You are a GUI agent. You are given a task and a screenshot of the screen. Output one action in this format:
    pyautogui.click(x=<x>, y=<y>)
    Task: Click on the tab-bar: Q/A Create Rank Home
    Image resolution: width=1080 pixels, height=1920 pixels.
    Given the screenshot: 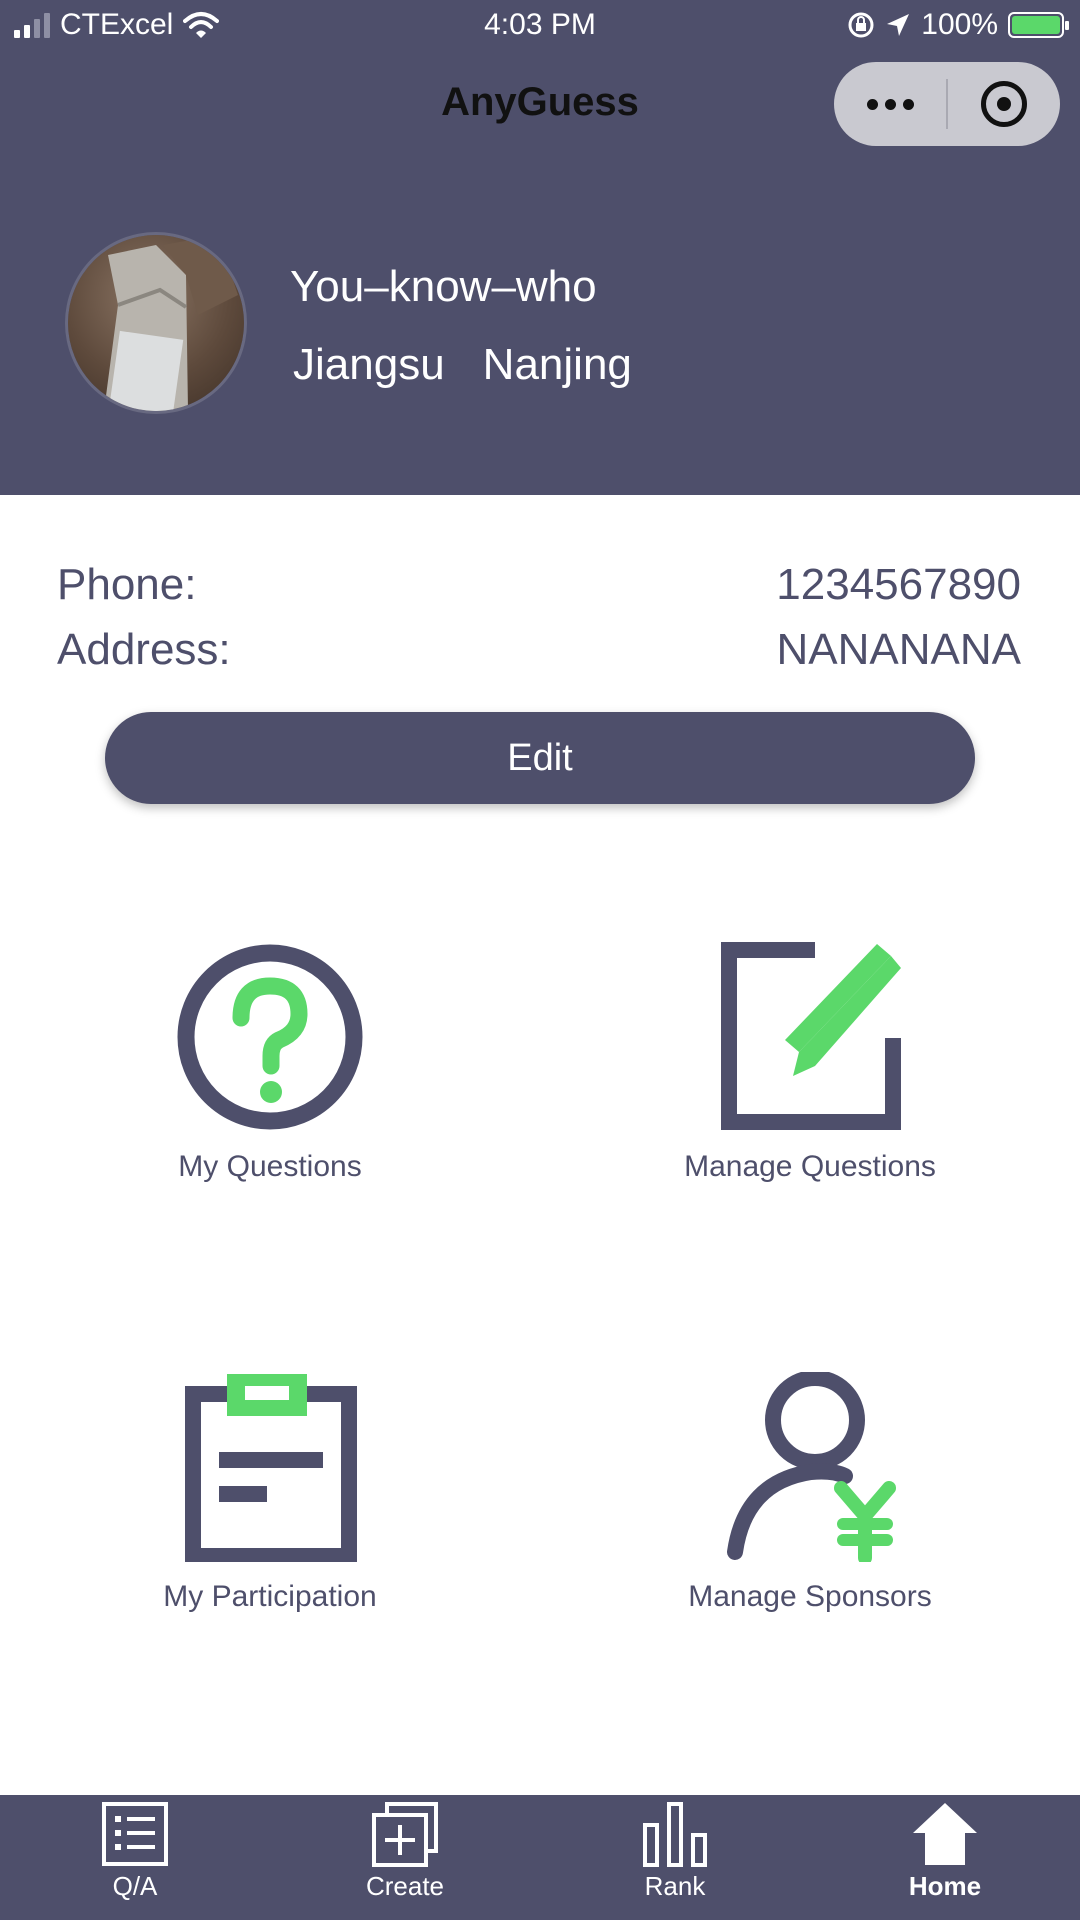 What is the action you would take?
    pyautogui.click(x=540, y=1857)
    